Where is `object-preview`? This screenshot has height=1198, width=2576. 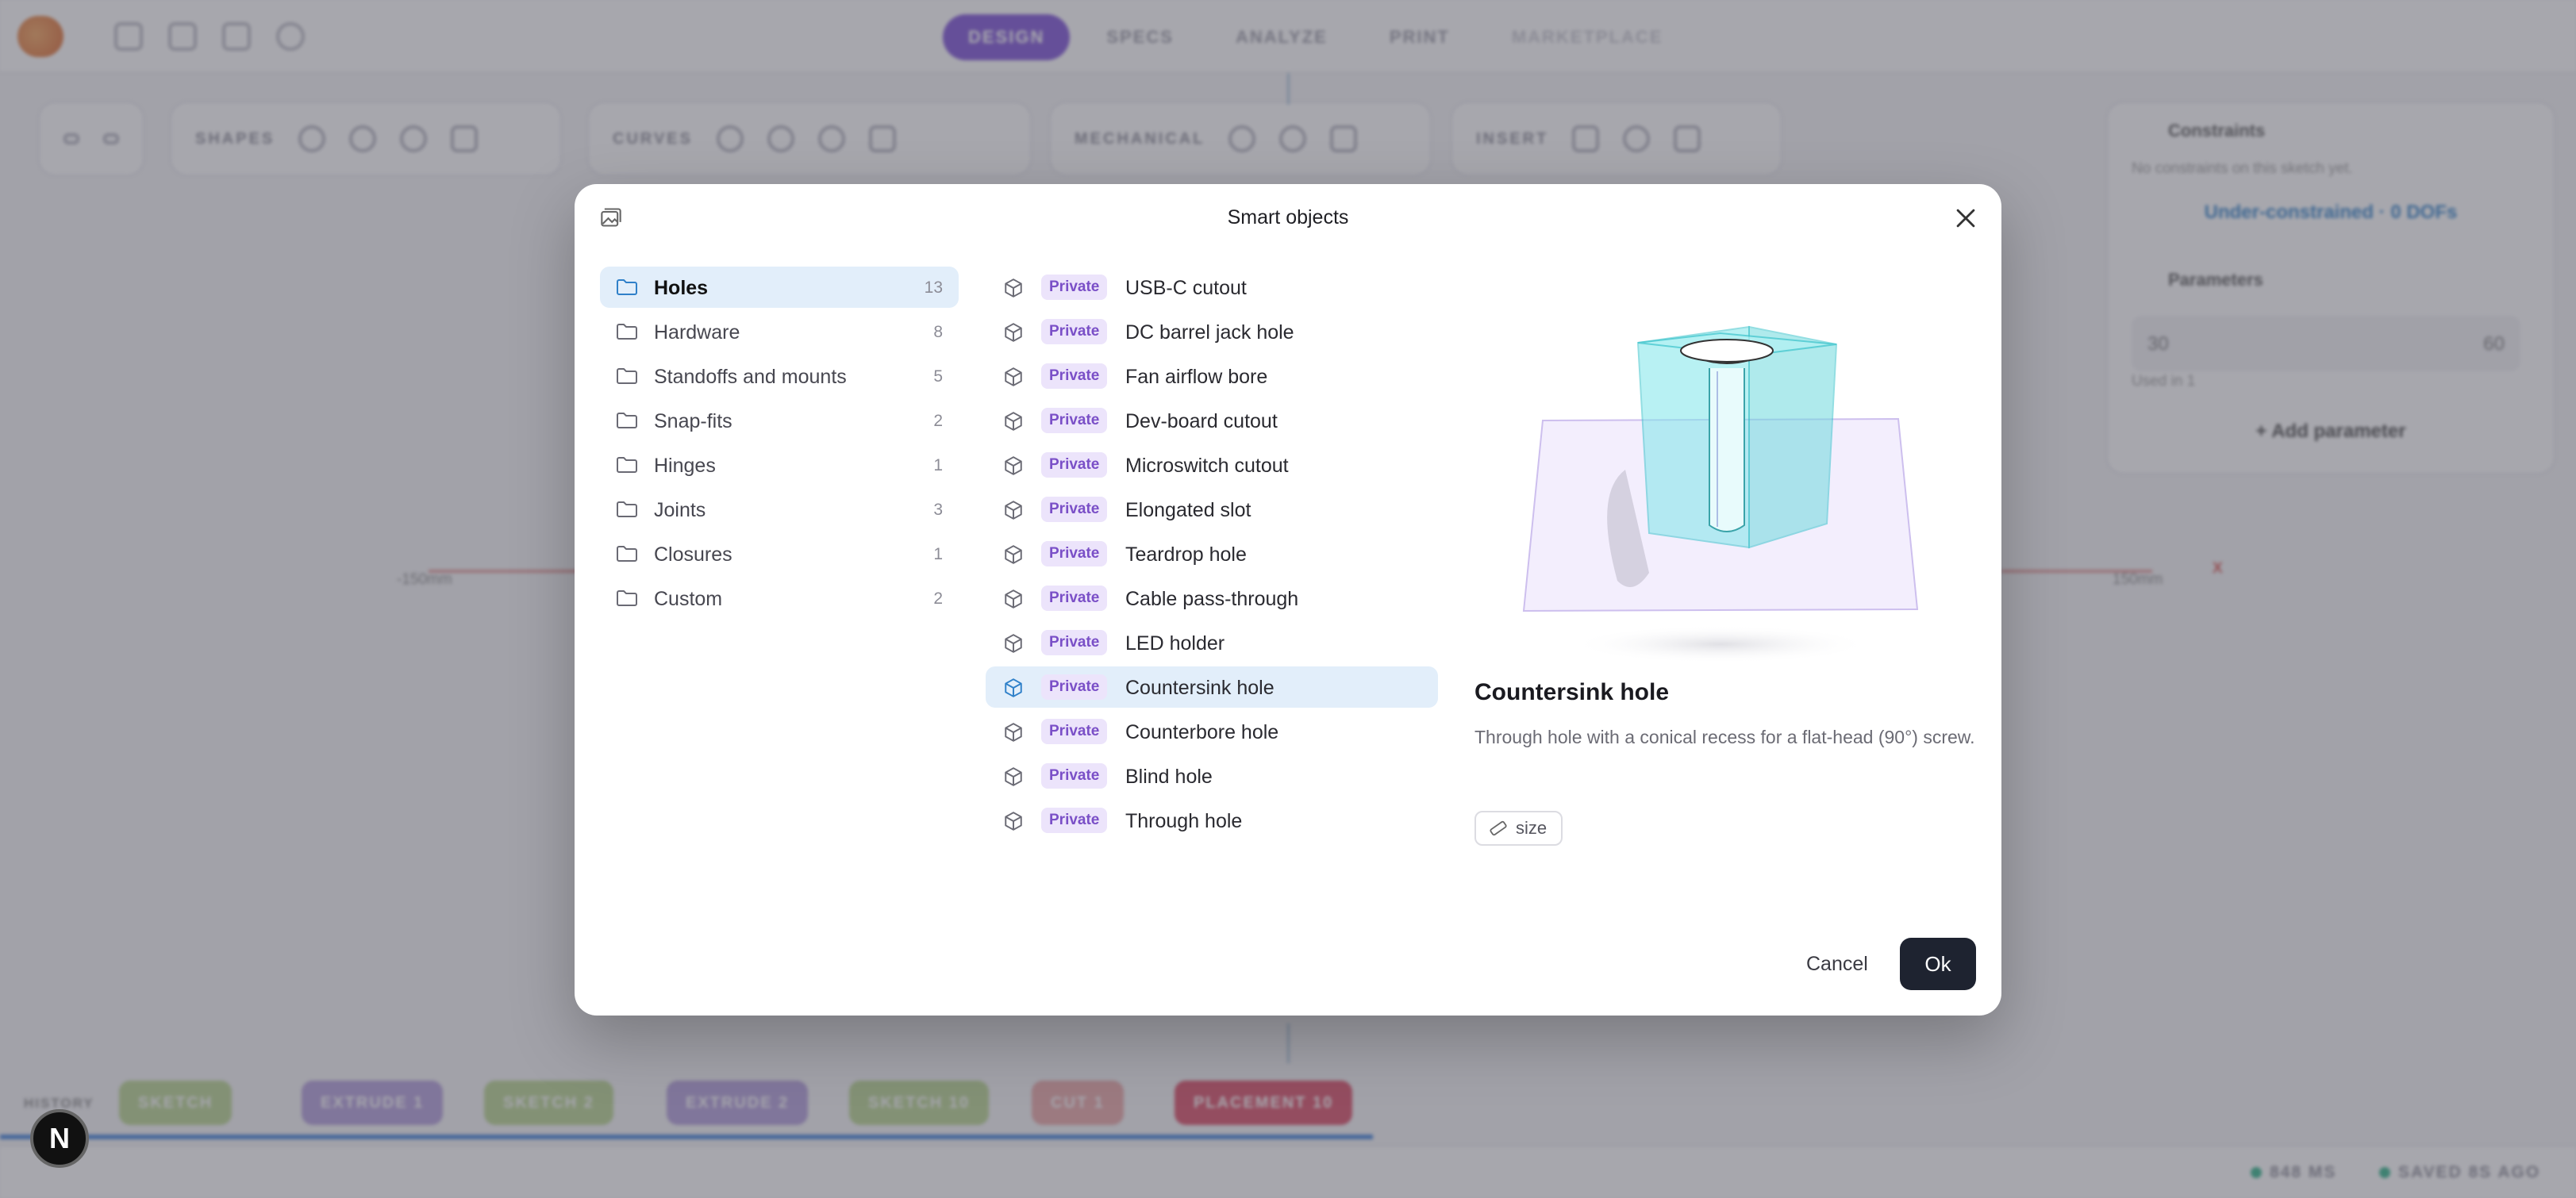
object-preview is located at coordinates (1721, 494).